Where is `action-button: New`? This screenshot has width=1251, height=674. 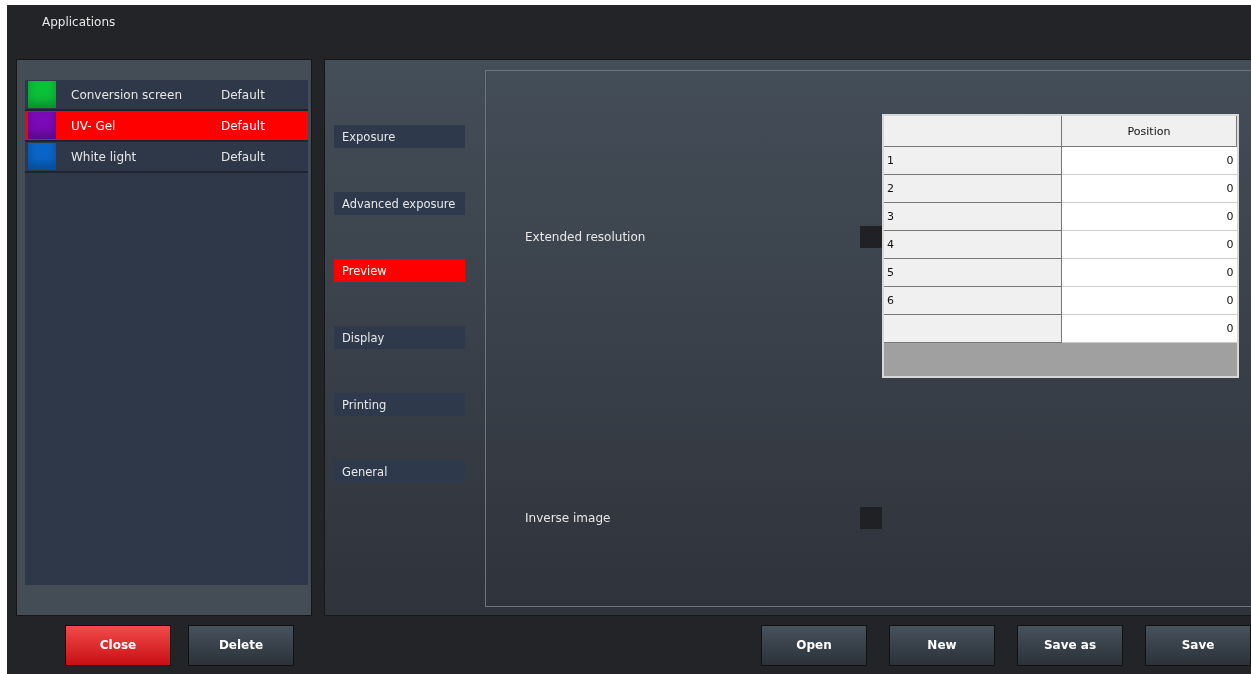
action-button: New is located at coordinates (942, 645).